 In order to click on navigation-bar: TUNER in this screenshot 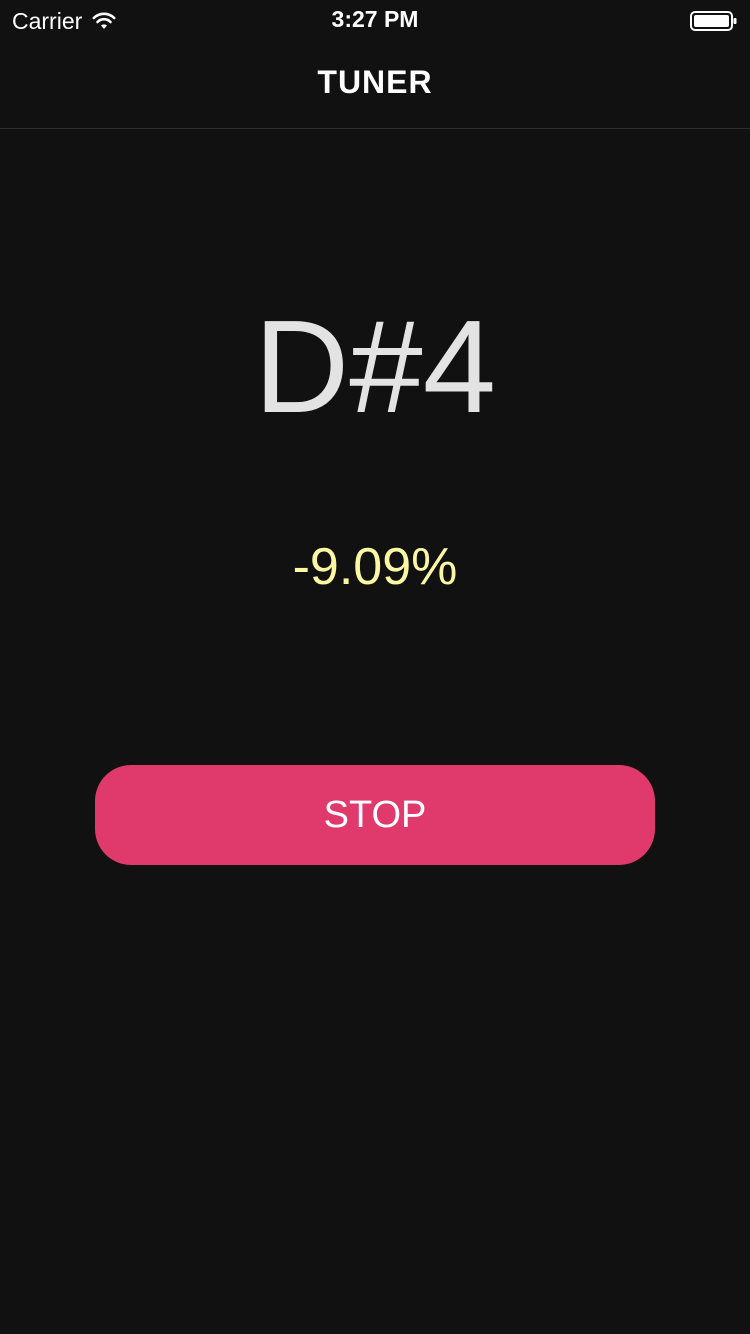, I will do `click(375, 84)`.